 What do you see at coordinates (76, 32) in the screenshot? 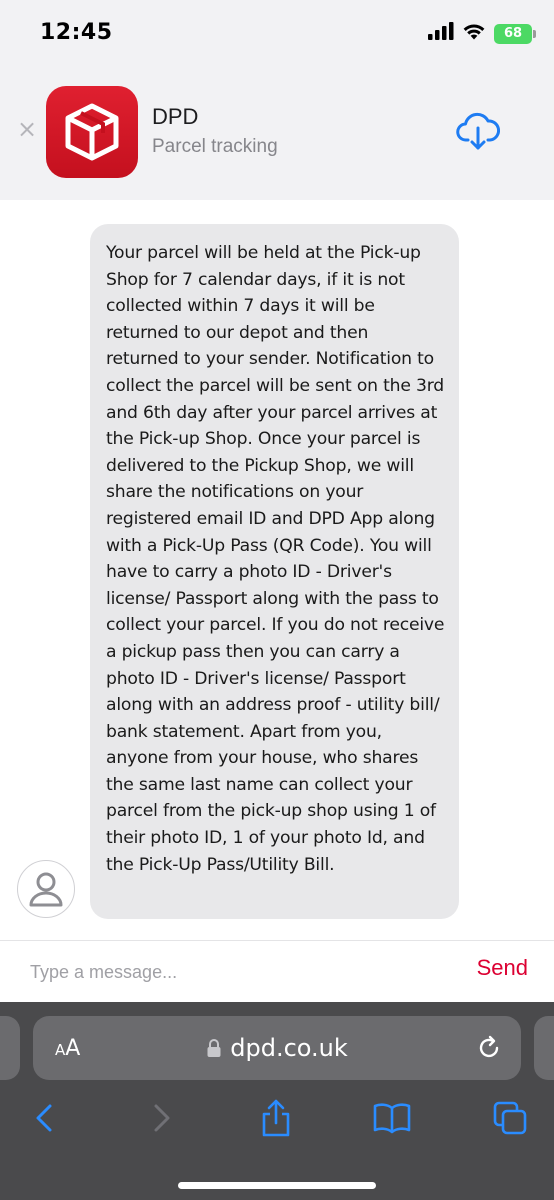
I see `status-time: 12:45` at bounding box center [76, 32].